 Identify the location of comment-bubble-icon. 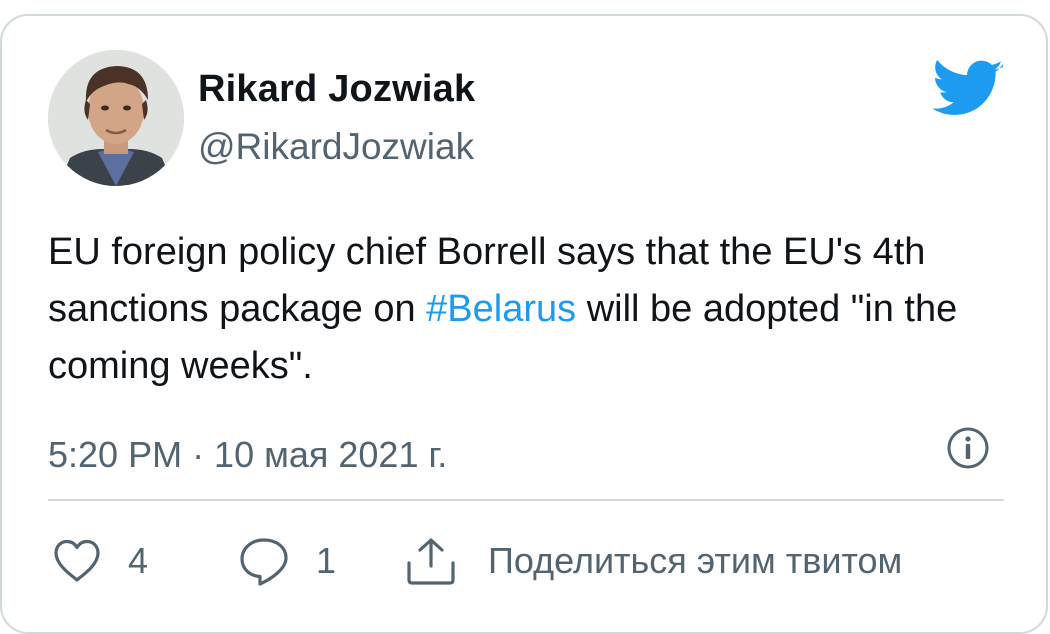
(264, 562).